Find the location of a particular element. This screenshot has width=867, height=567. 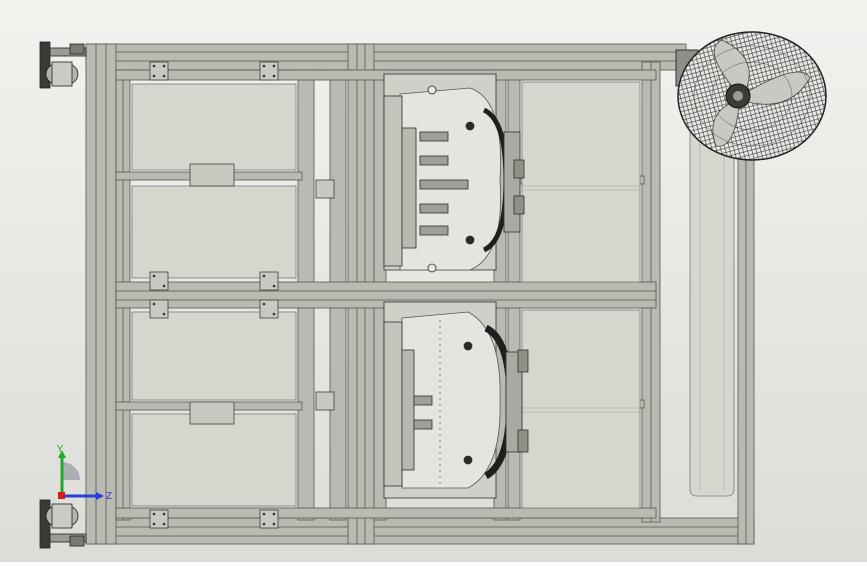

fan-assembly is located at coordinates (751, 96).